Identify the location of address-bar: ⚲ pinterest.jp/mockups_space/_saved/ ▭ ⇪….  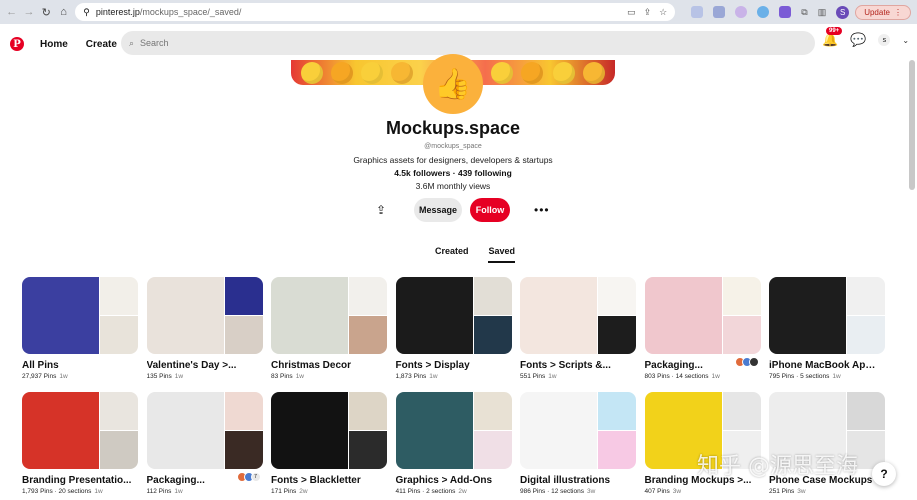
(375, 12).